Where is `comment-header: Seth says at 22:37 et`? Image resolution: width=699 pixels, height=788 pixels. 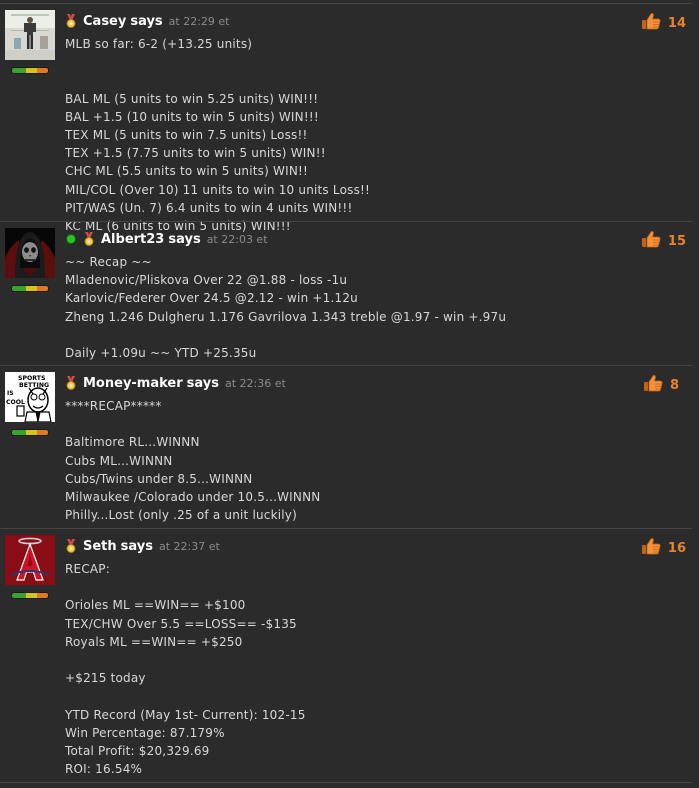 comment-header: Seth says at 22:37 et is located at coordinates (142, 546).